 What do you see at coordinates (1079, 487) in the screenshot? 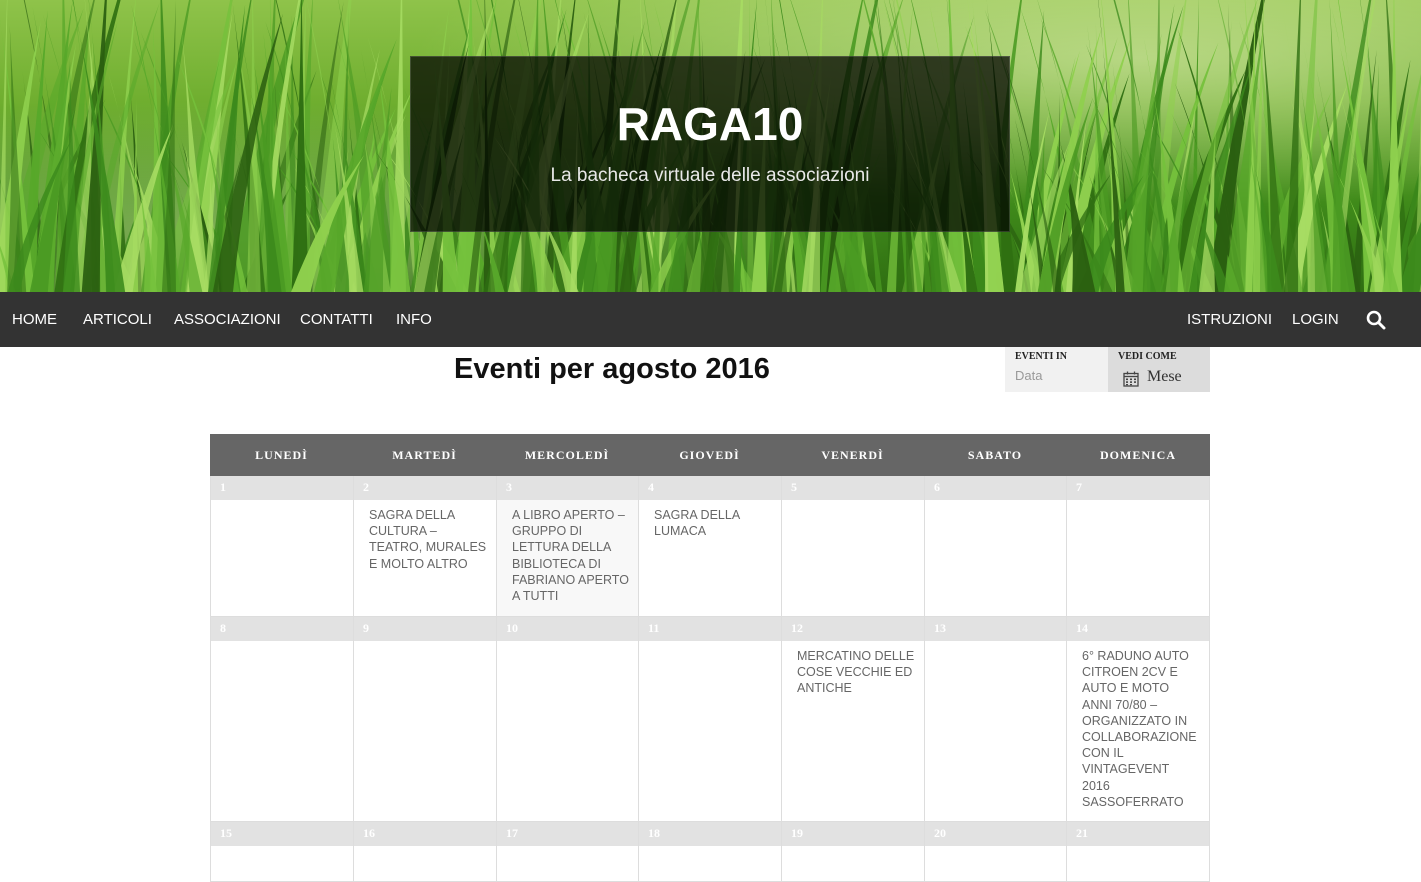
I see `day-number: 7` at bounding box center [1079, 487].